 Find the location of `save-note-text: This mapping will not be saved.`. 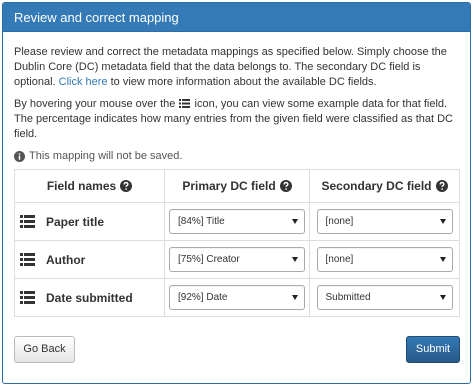

save-note-text: This mapping will not be saved. is located at coordinates (106, 156).